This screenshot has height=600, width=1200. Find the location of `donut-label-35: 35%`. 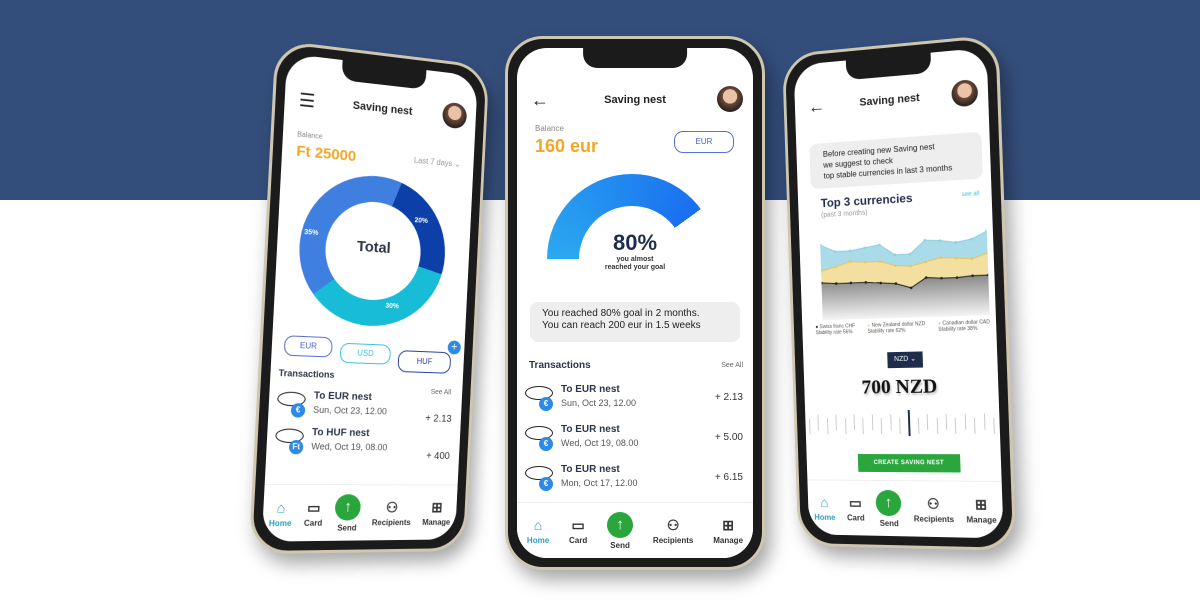

donut-label-35: 35% is located at coordinates (311, 233).